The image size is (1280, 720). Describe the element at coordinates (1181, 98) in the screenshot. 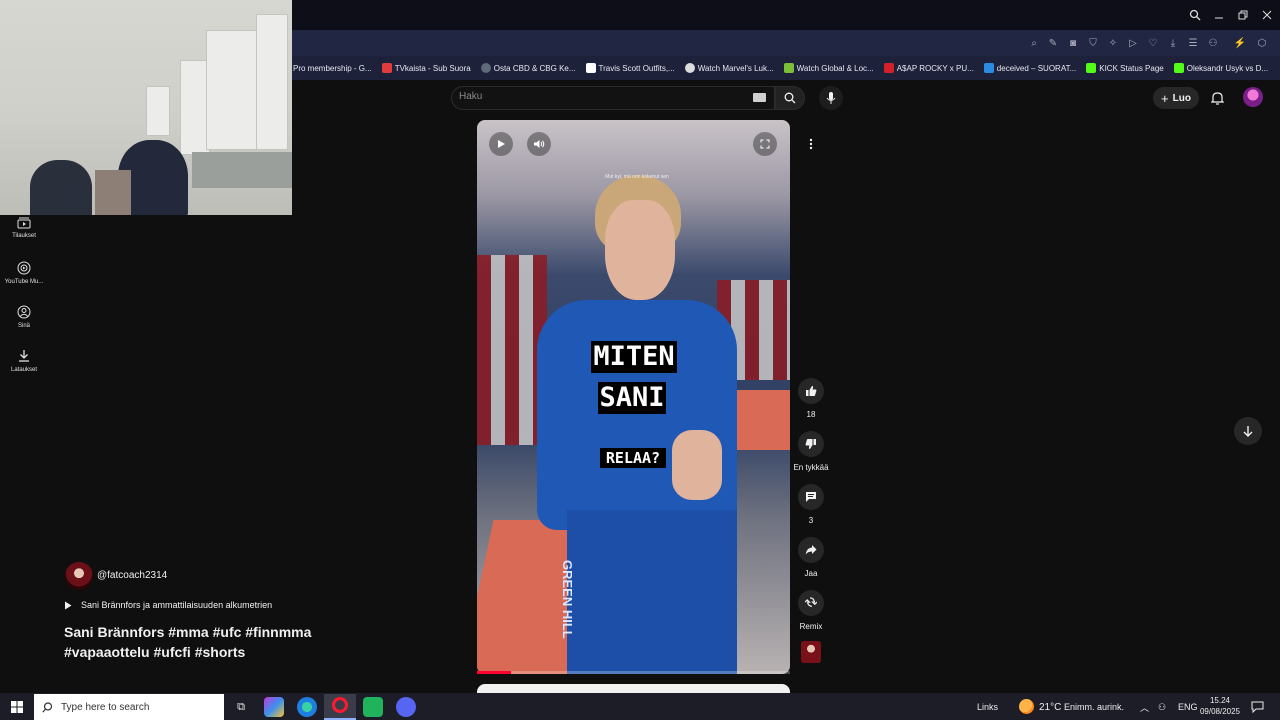

I see `create-label: Luo` at that location.